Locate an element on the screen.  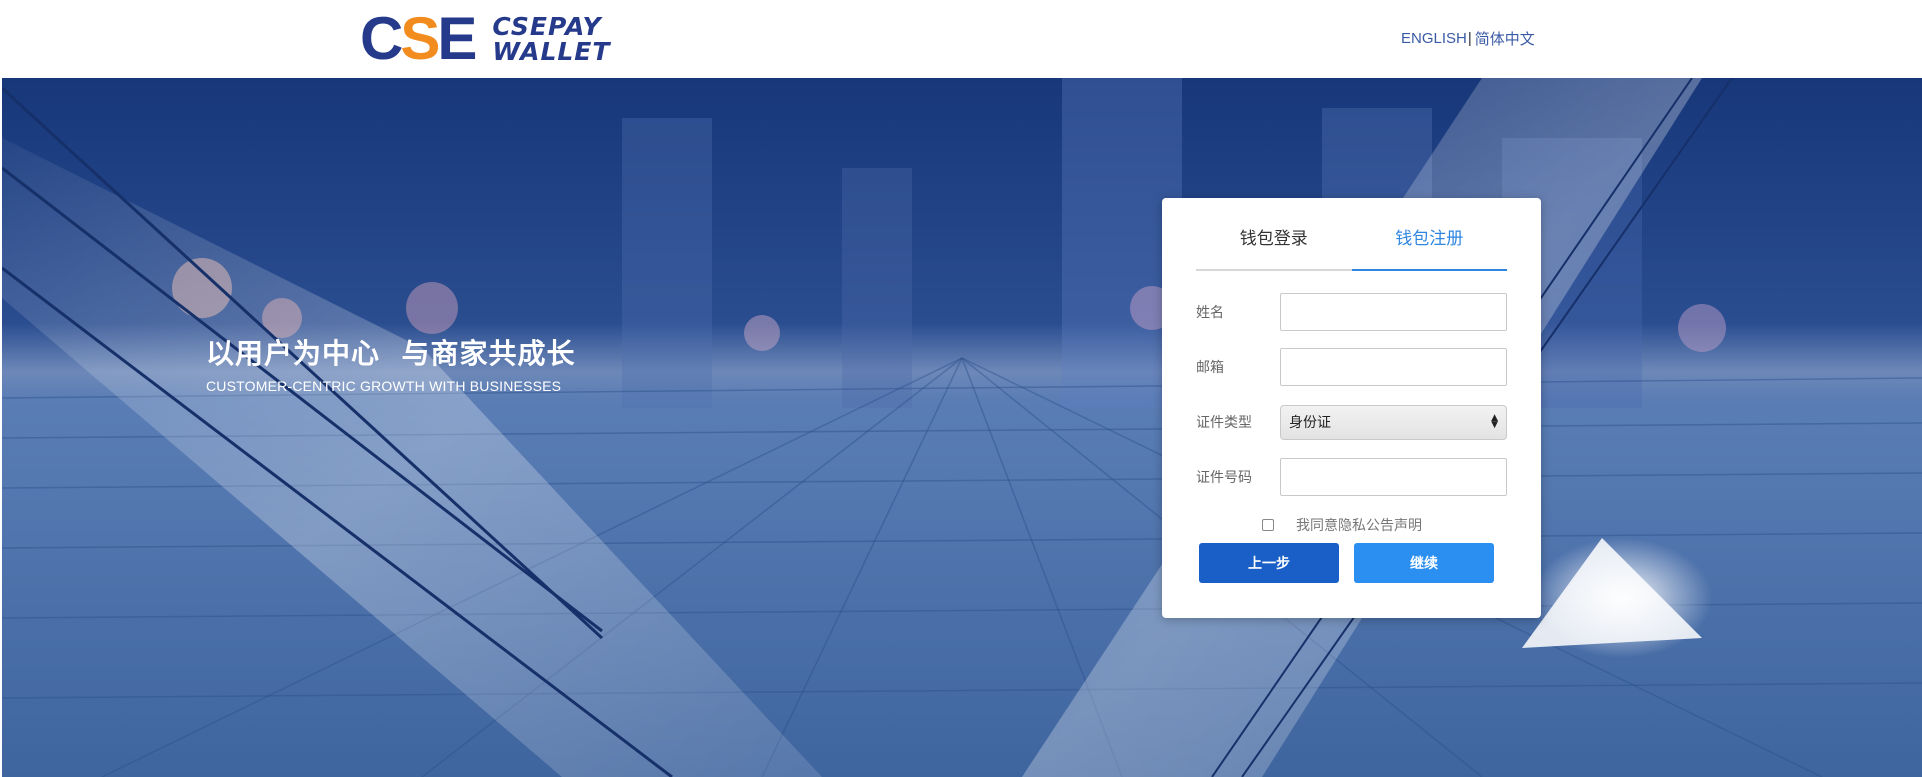
id-type-row: 证件类型 身份证 ▲ ▼ is located at coordinates (1351, 422).